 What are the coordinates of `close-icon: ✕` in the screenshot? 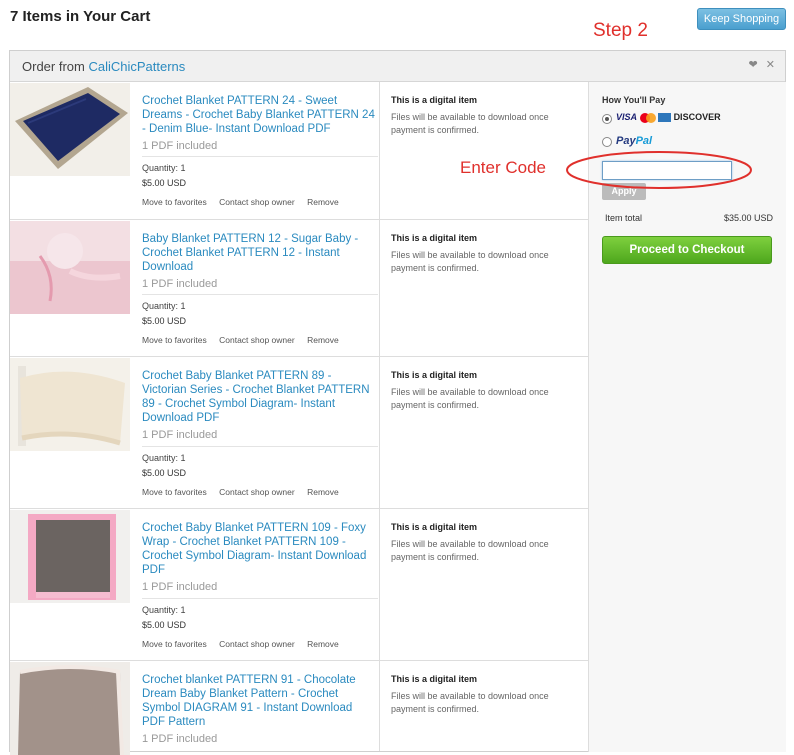 It's located at (770, 65).